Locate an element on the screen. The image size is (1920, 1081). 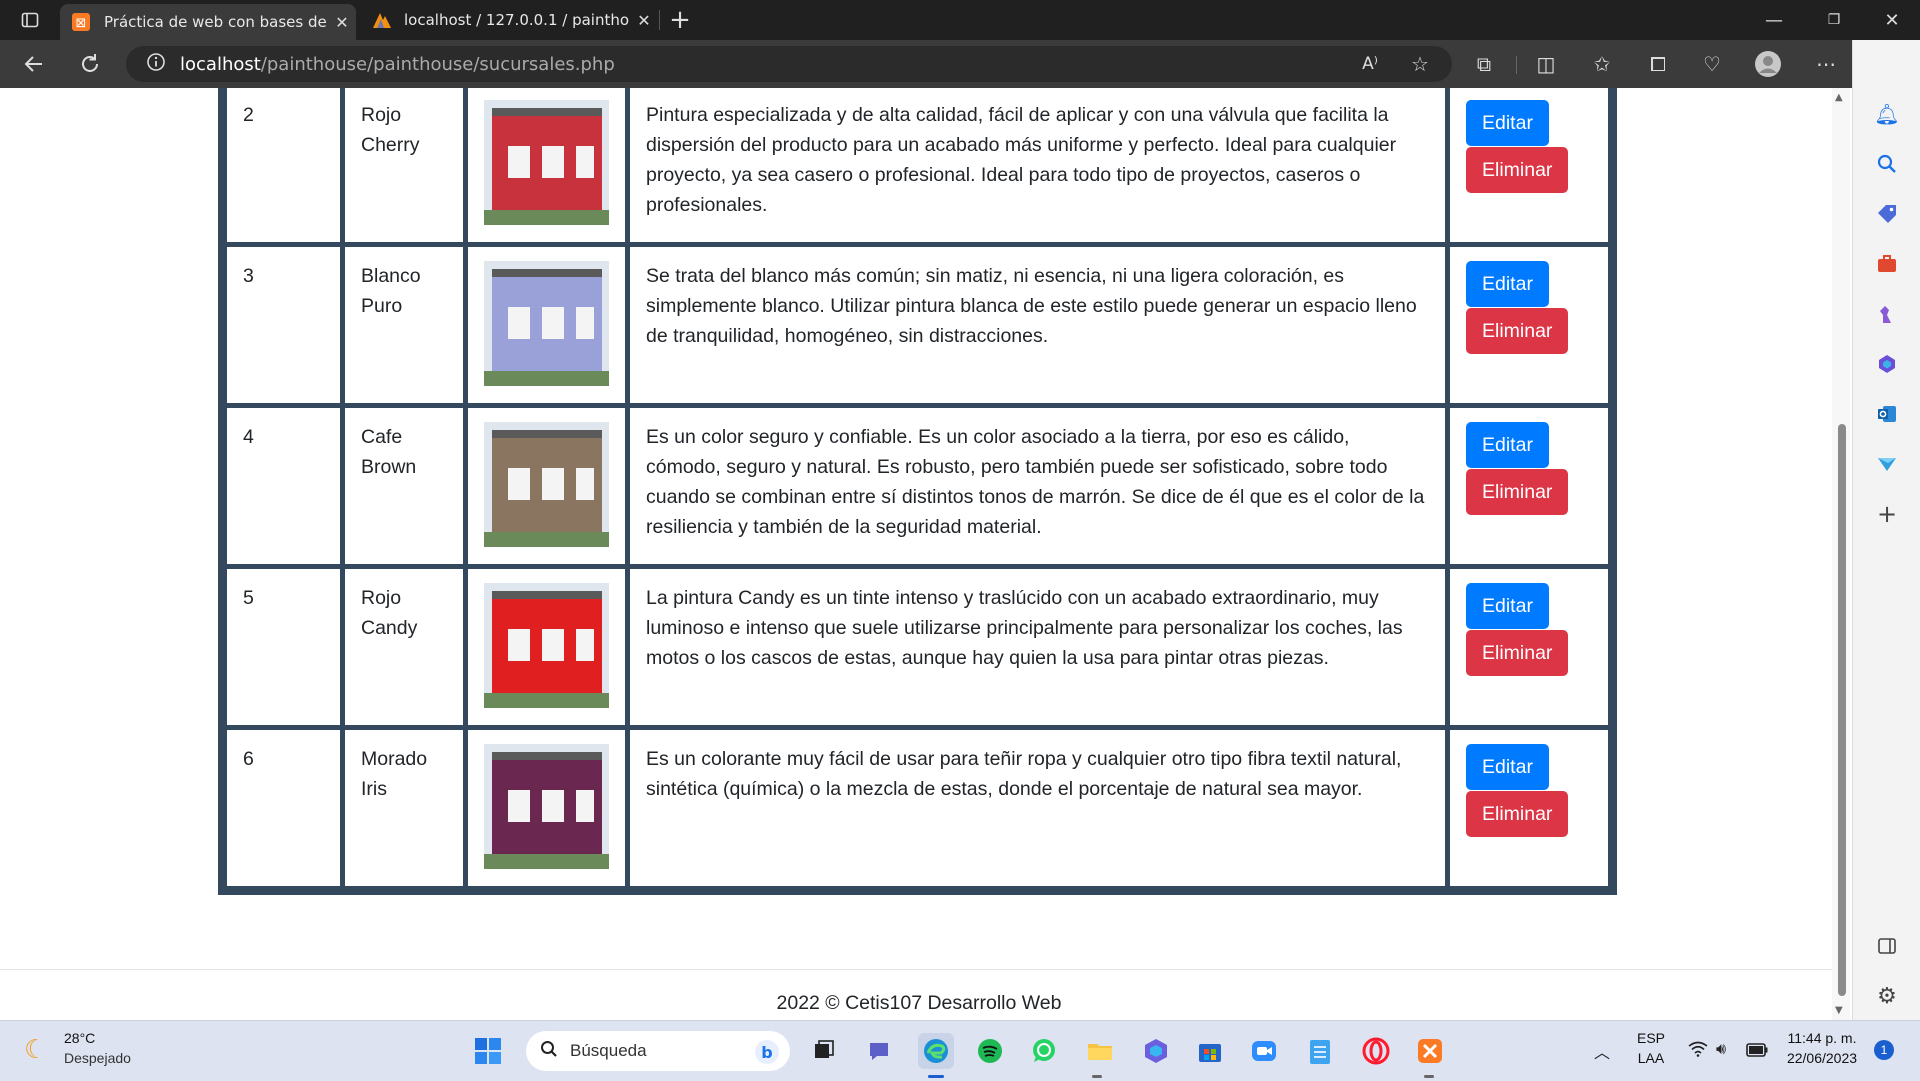
games-icon is located at coordinates (1887, 314).